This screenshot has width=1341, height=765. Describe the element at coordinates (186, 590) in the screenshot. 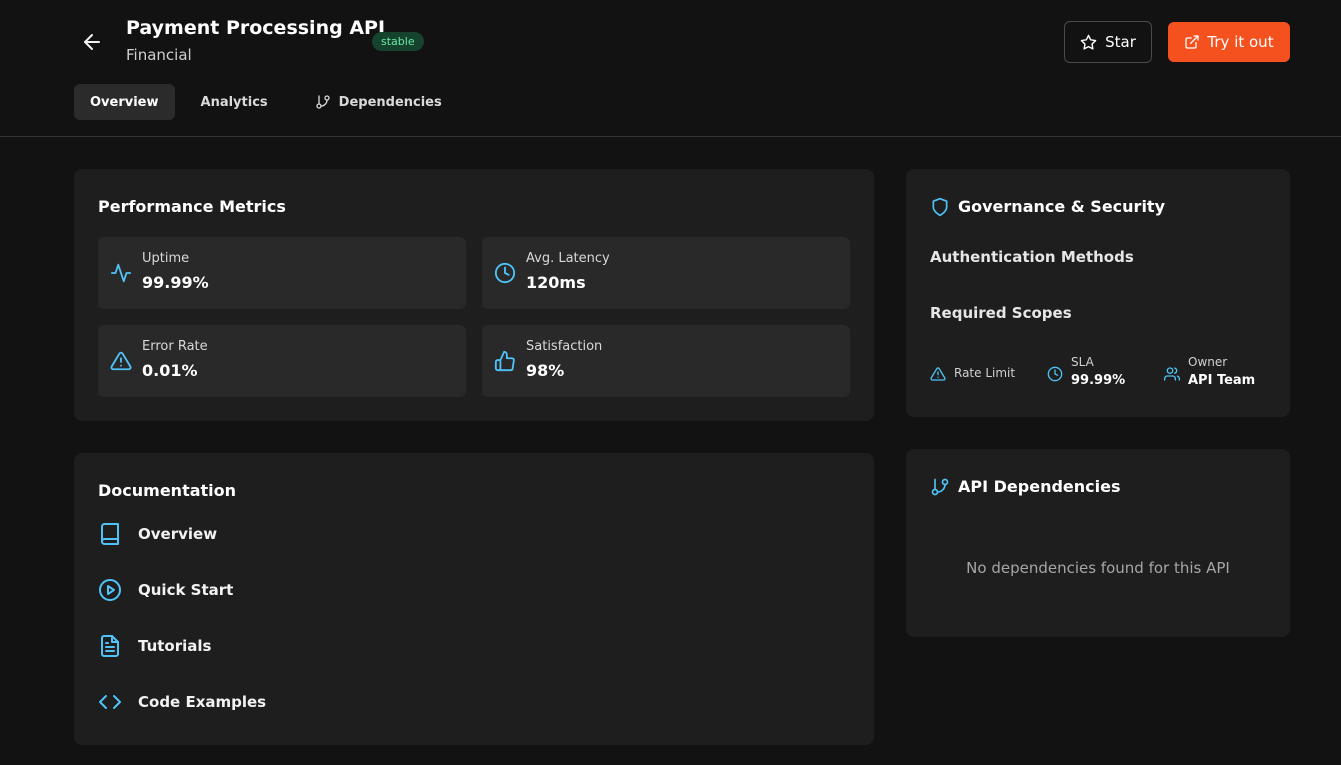

I see `doc-link-label: Quick Start` at that location.